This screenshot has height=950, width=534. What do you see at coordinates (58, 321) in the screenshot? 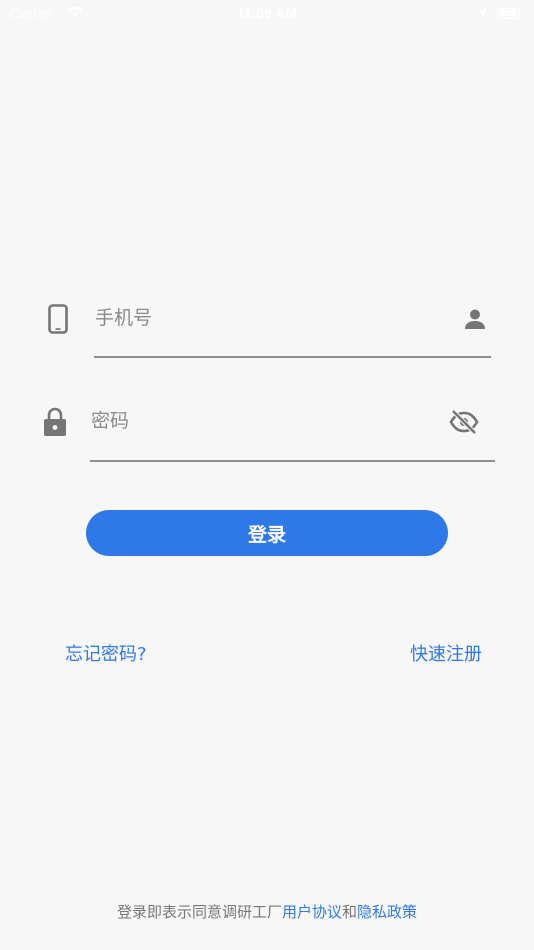
I see `smartphone-icon` at bounding box center [58, 321].